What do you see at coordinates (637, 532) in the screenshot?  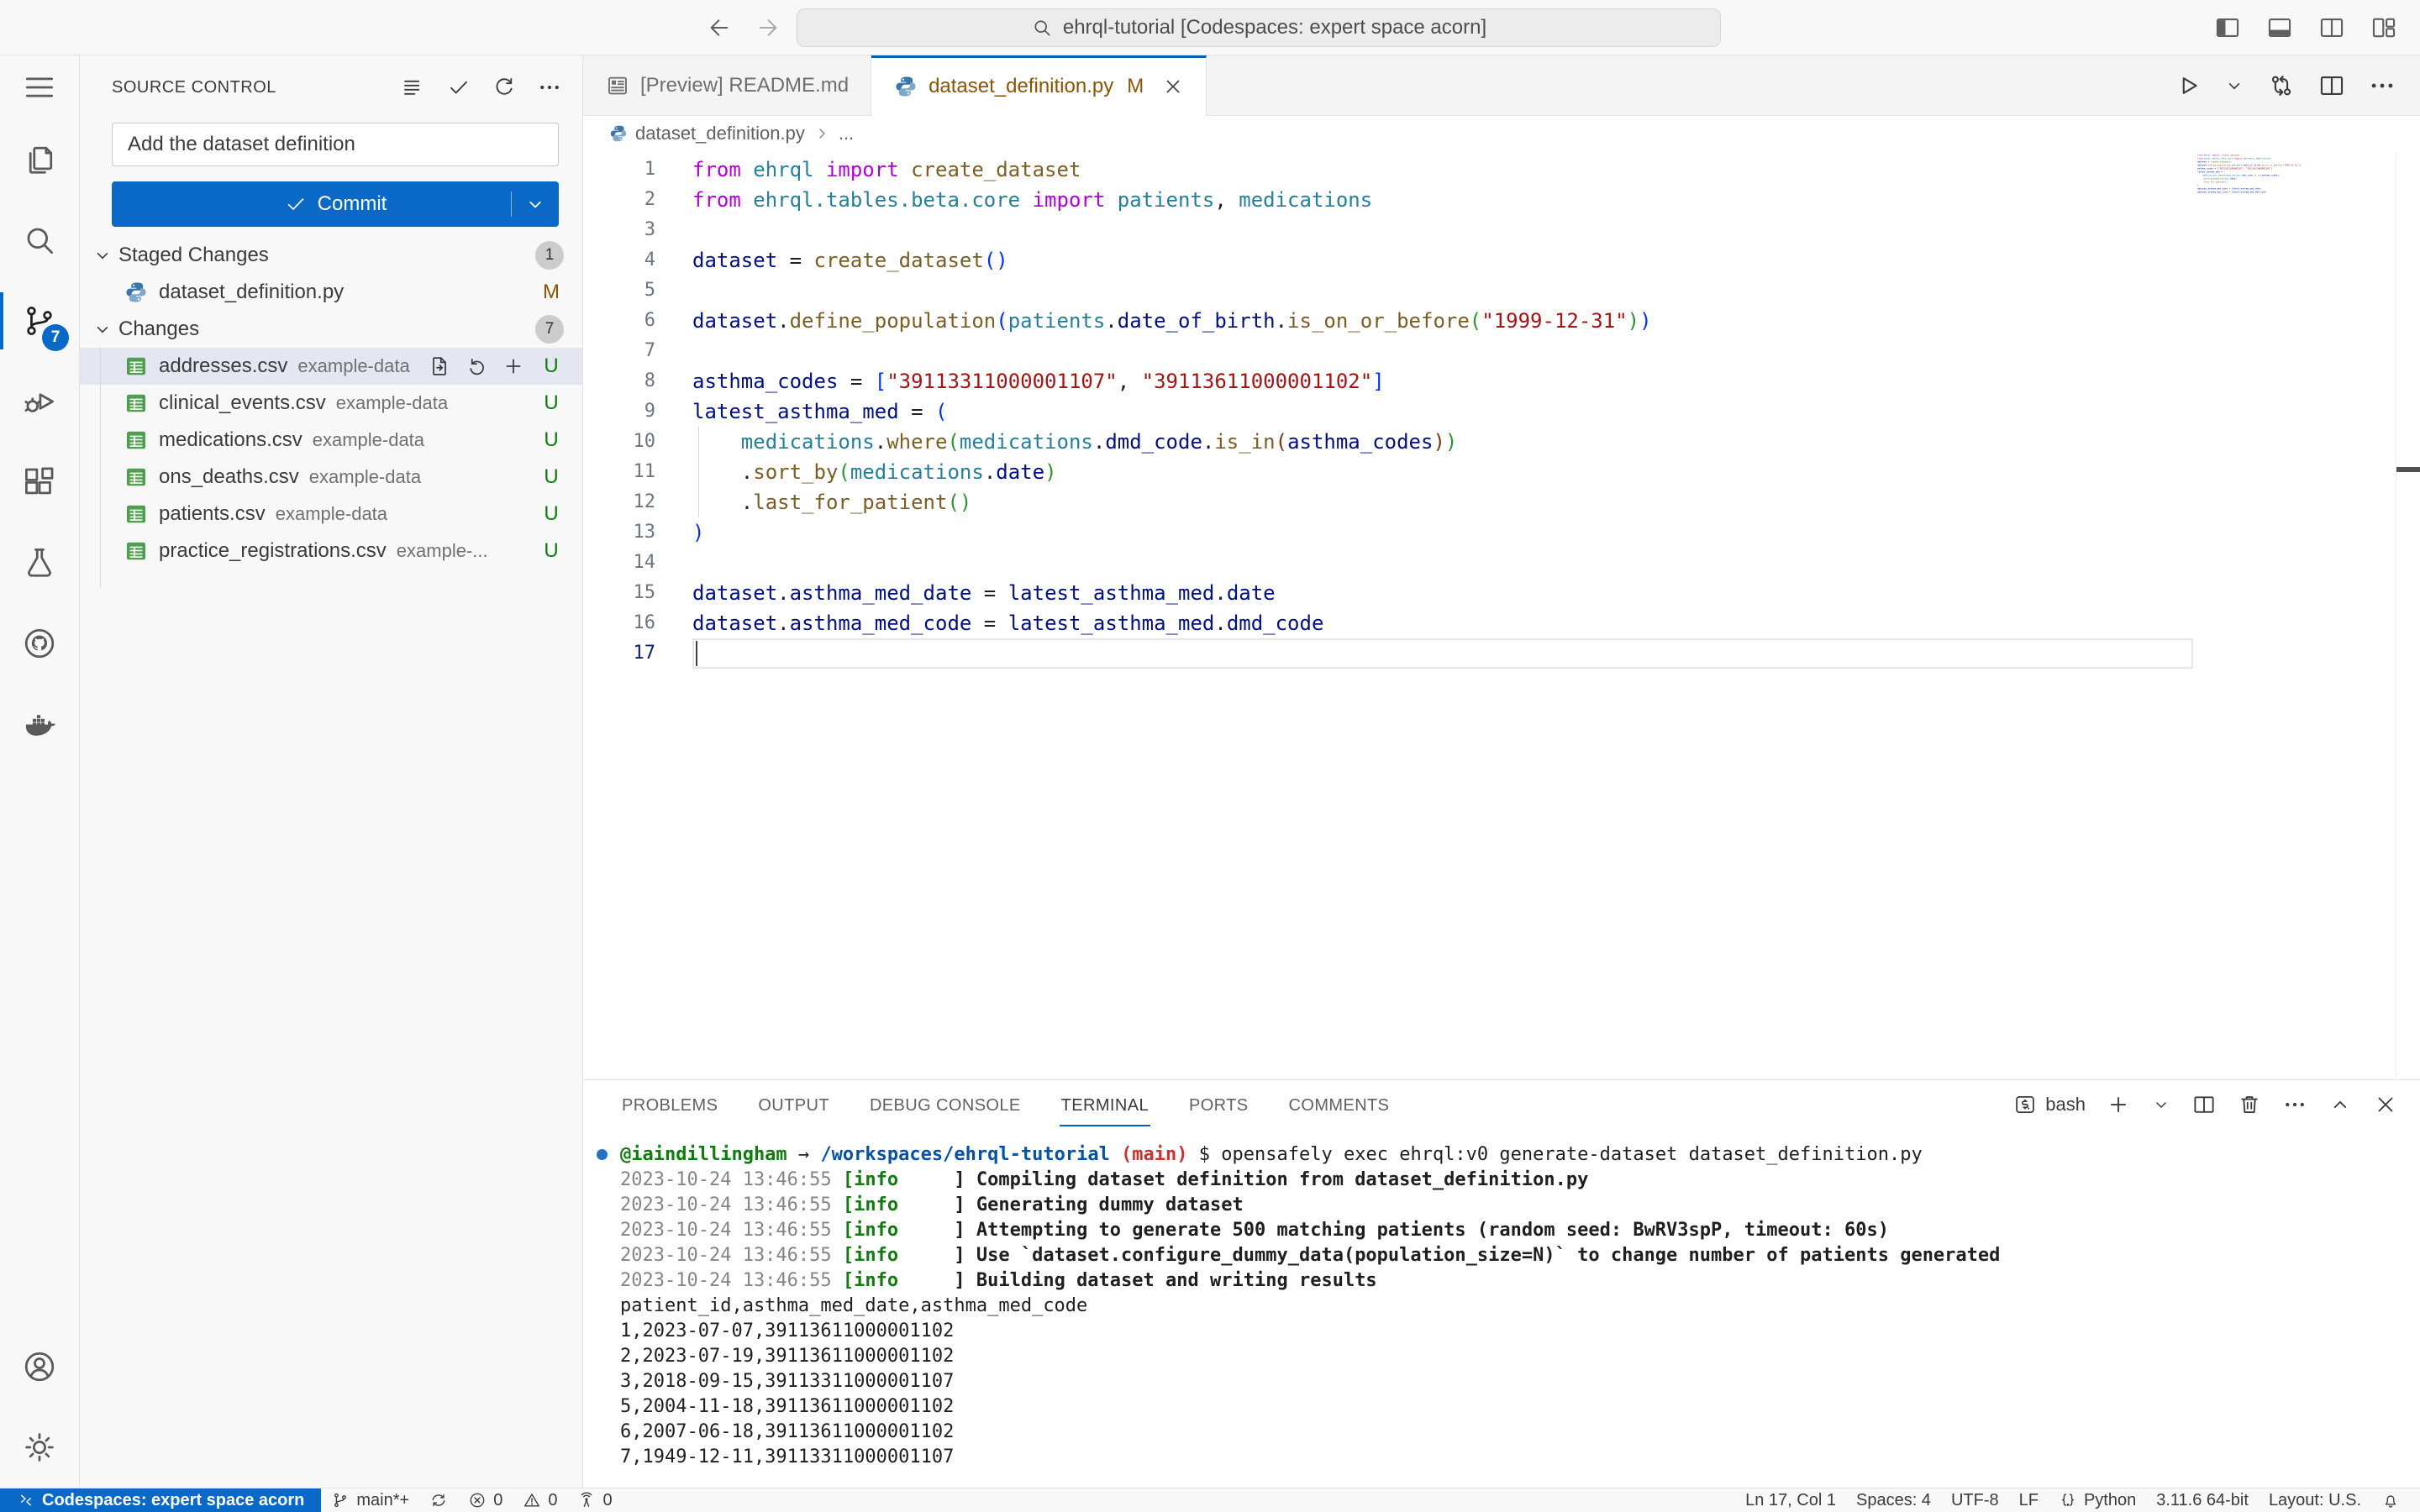 I see `line-number: 13` at bounding box center [637, 532].